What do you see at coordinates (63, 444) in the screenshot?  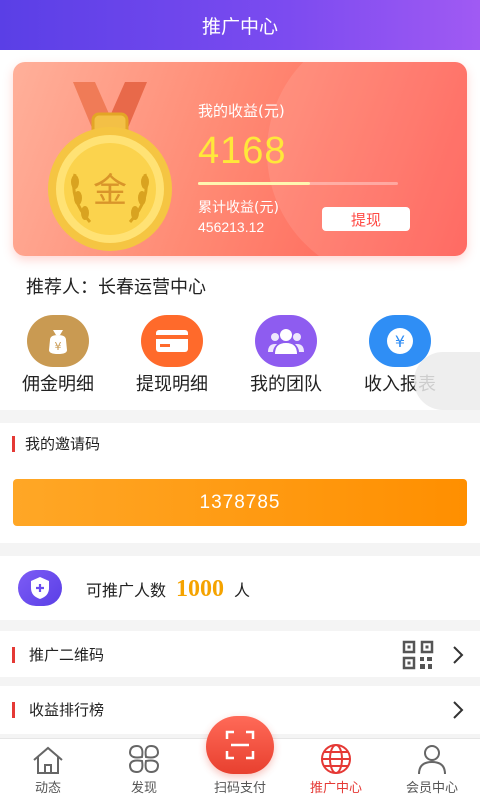 I see `invite-title-text: 我的邀请码` at bounding box center [63, 444].